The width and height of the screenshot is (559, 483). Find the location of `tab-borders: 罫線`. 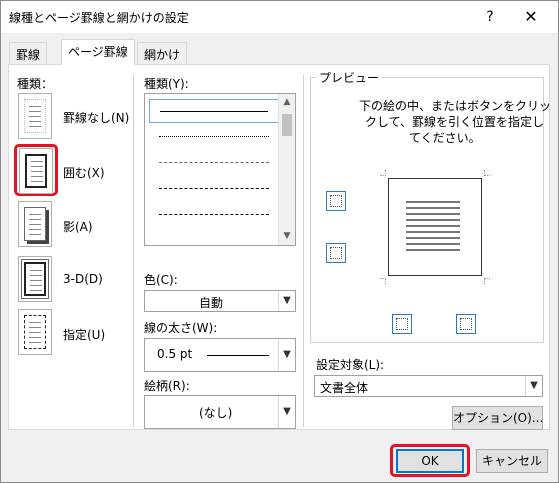

tab-borders: 罫線 is located at coordinates (28, 53).